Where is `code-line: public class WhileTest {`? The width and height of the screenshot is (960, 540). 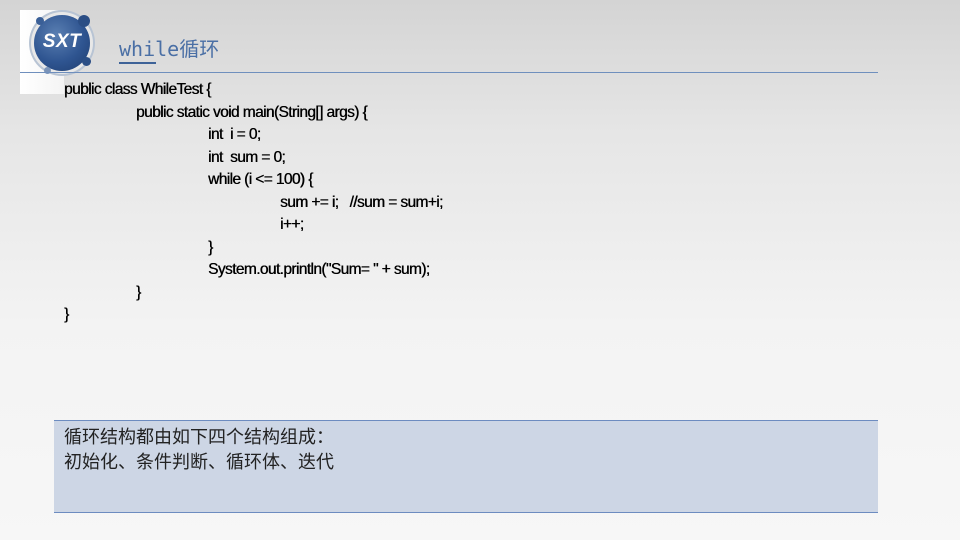
code-line: public class WhileTest { is located at coordinates (137, 89).